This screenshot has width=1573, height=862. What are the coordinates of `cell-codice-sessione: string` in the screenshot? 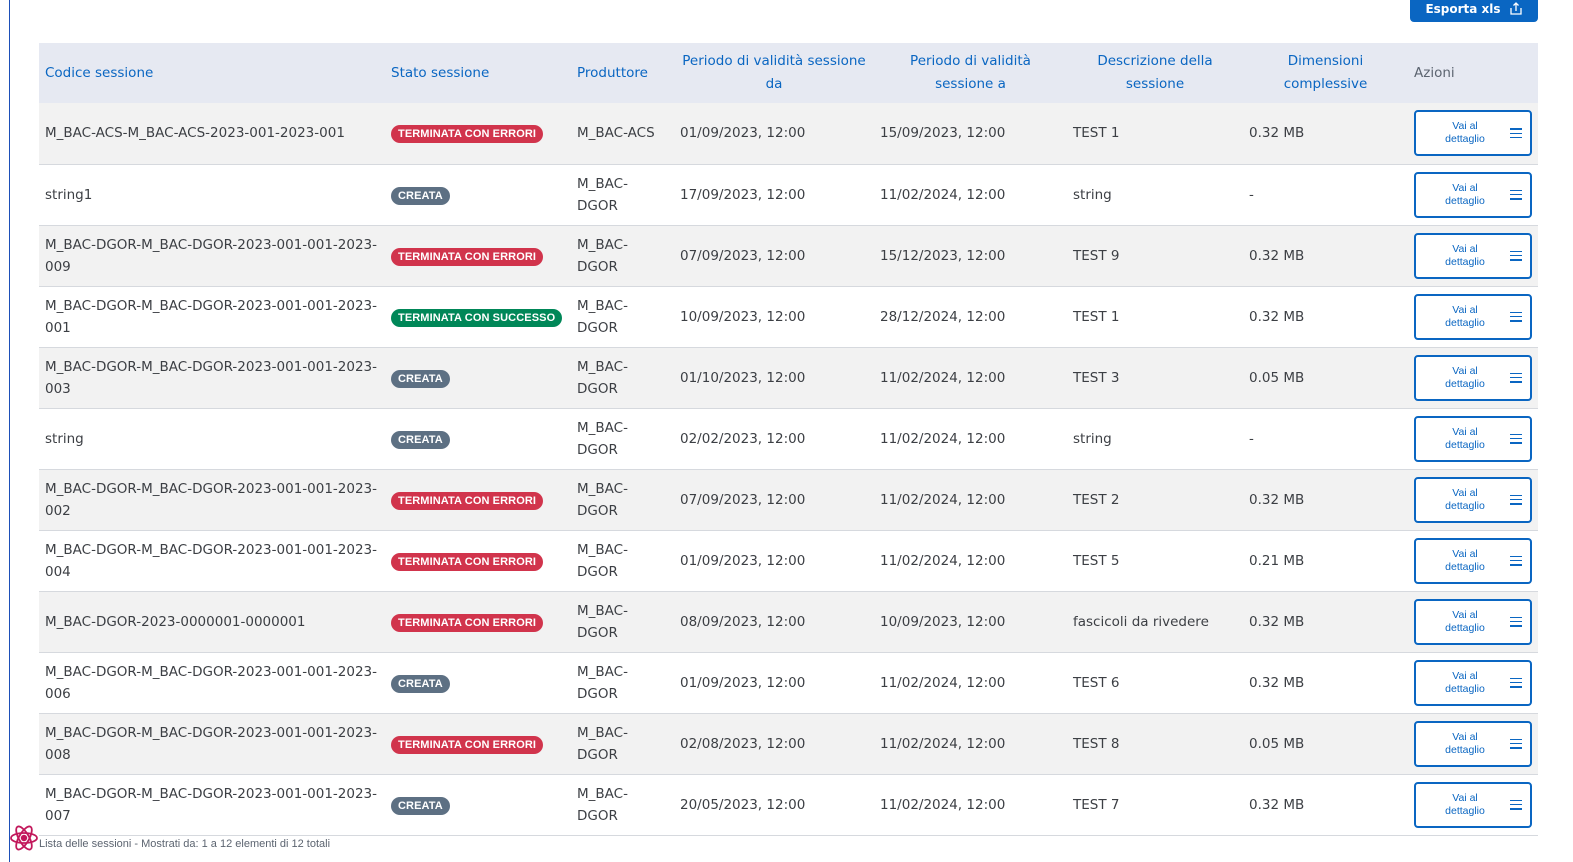 It's located at (64, 438).